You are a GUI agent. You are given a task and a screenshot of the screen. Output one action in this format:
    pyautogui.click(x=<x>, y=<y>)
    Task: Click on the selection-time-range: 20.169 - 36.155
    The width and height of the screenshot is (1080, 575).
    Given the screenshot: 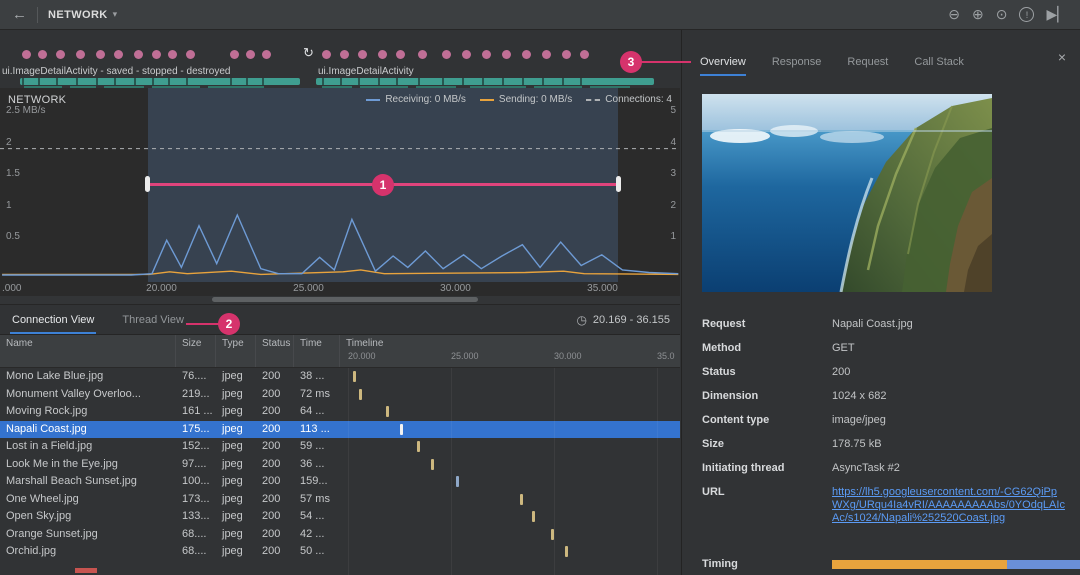 What is the action you would take?
    pyautogui.click(x=631, y=319)
    